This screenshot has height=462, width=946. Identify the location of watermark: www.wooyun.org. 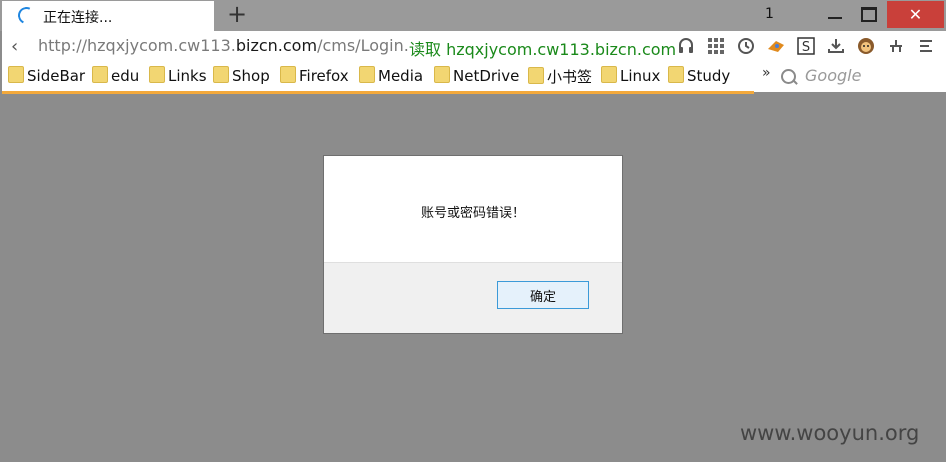
(830, 433).